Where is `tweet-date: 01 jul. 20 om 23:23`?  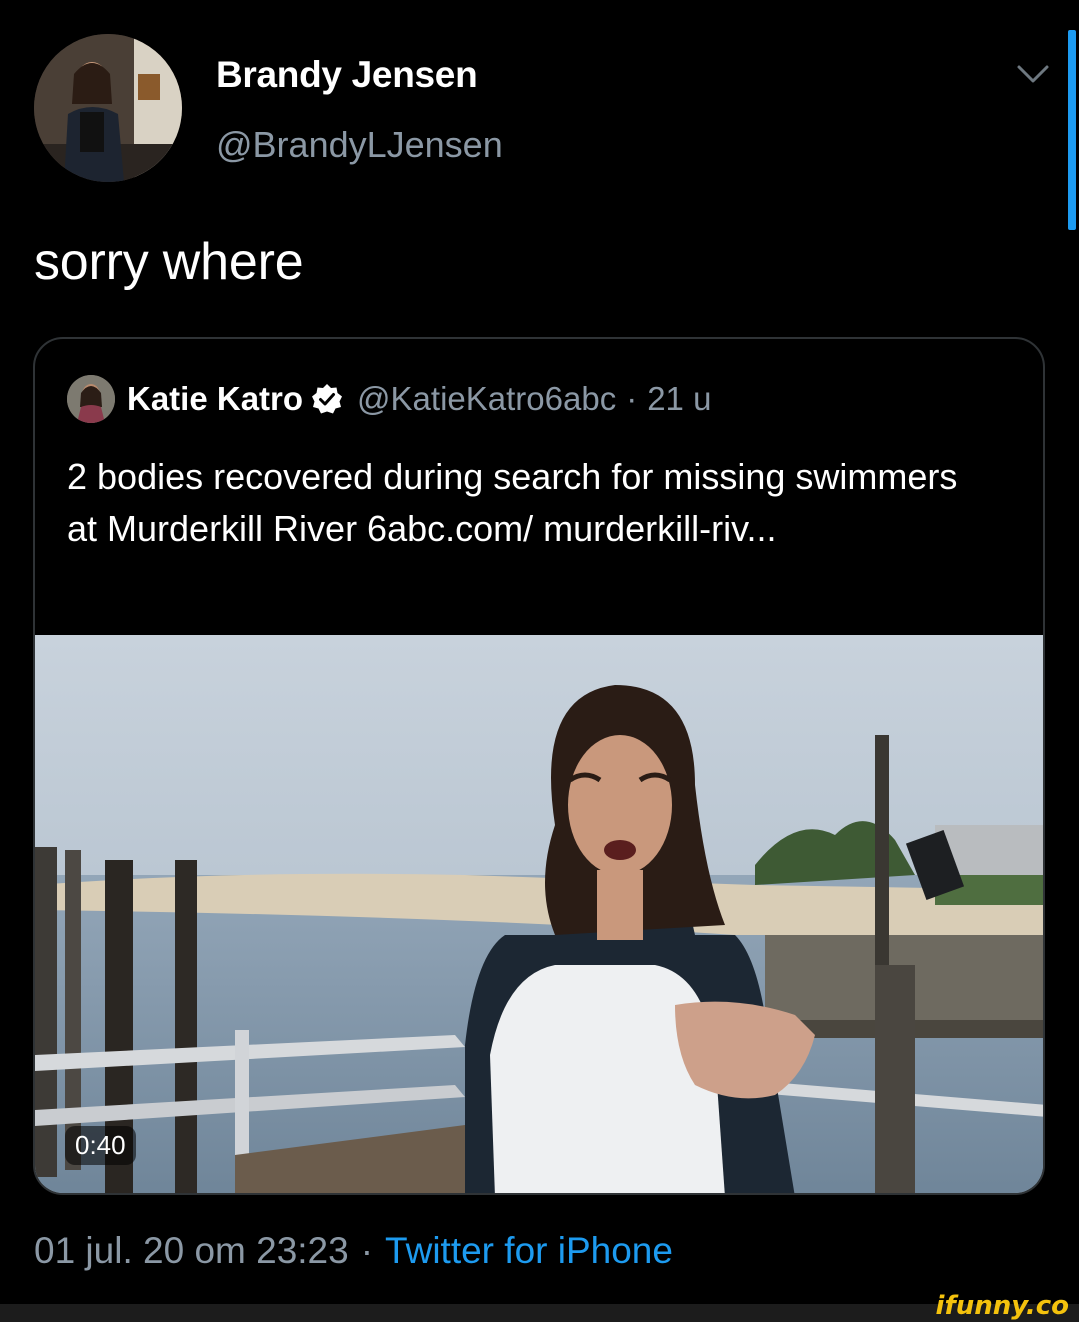
tweet-date: 01 jul. 20 om 23:23 is located at coordinates (191, 1250).